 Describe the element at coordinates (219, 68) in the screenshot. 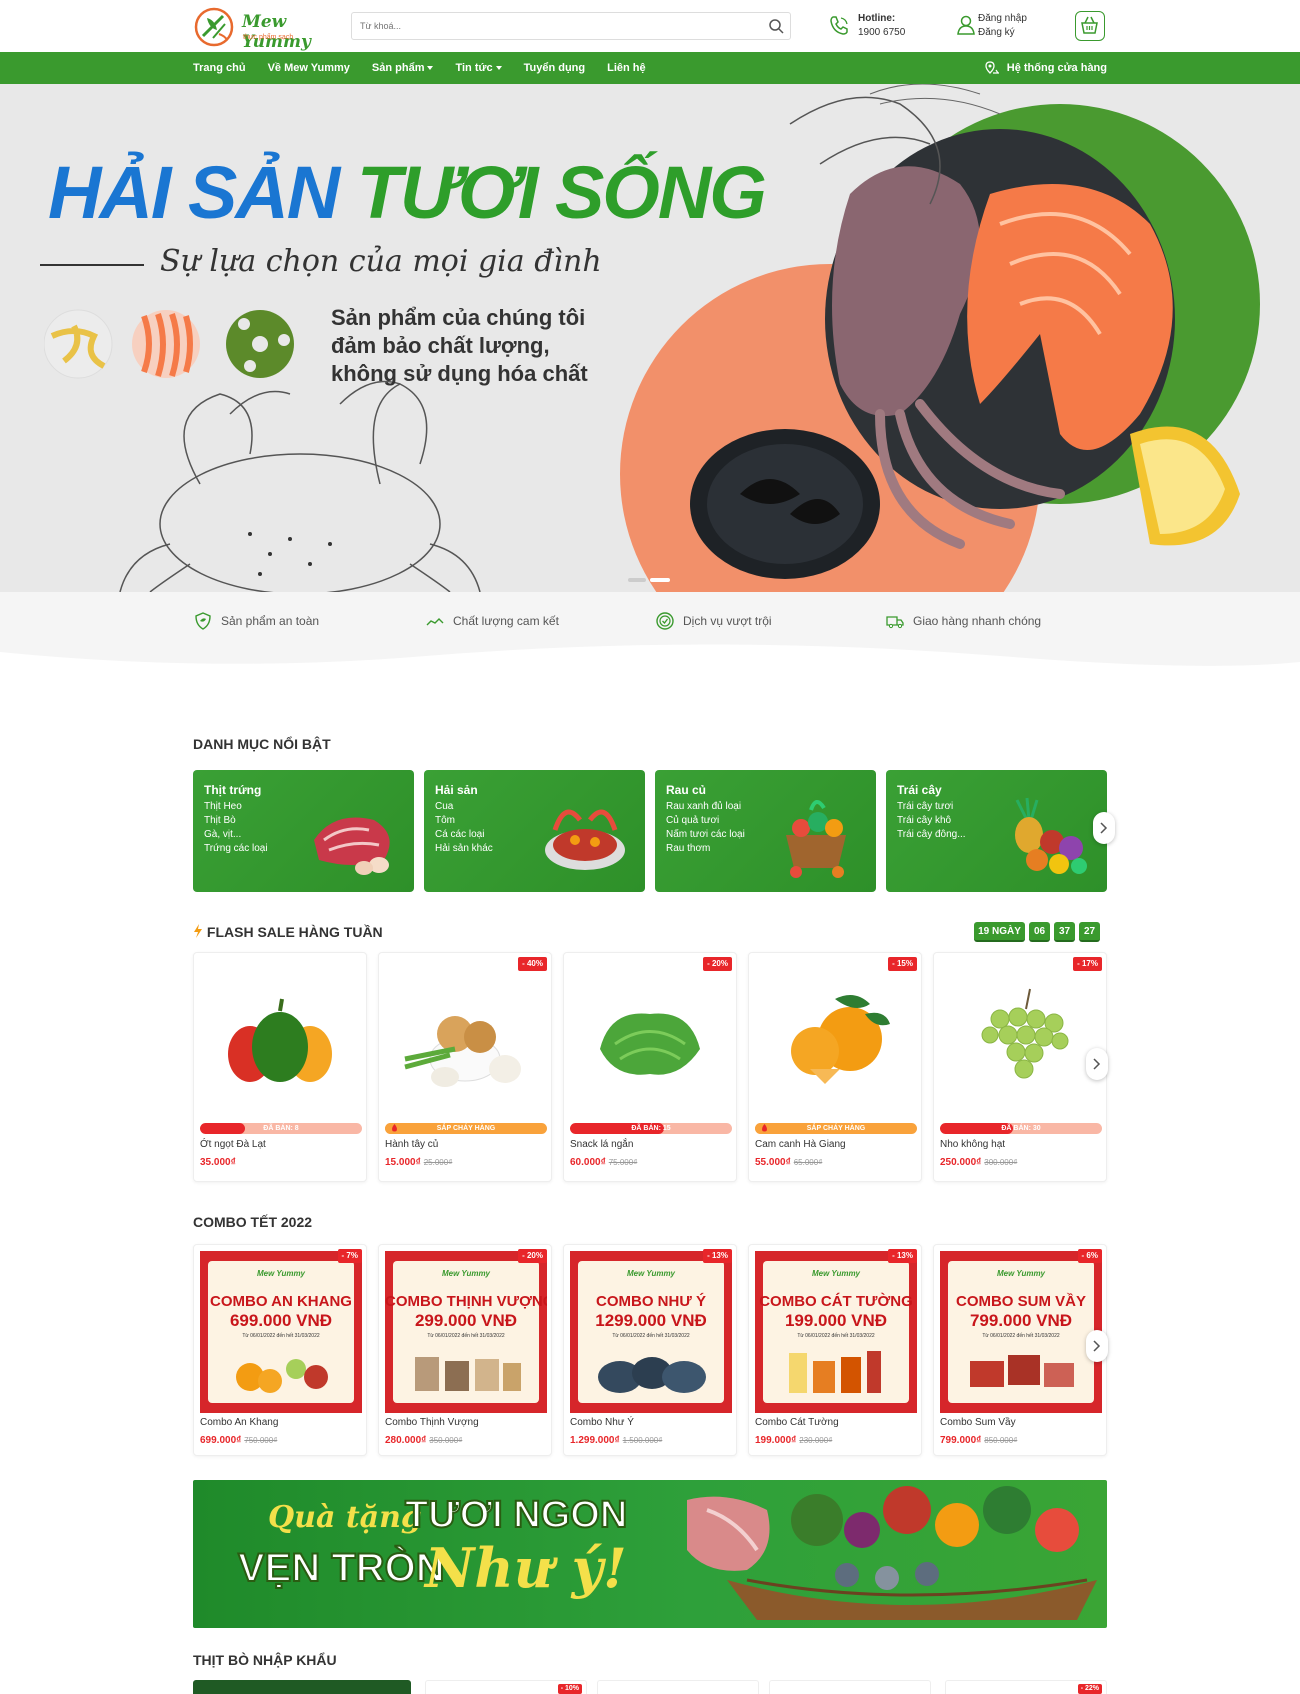

I see `nav-home: Trang chủ` at that location.